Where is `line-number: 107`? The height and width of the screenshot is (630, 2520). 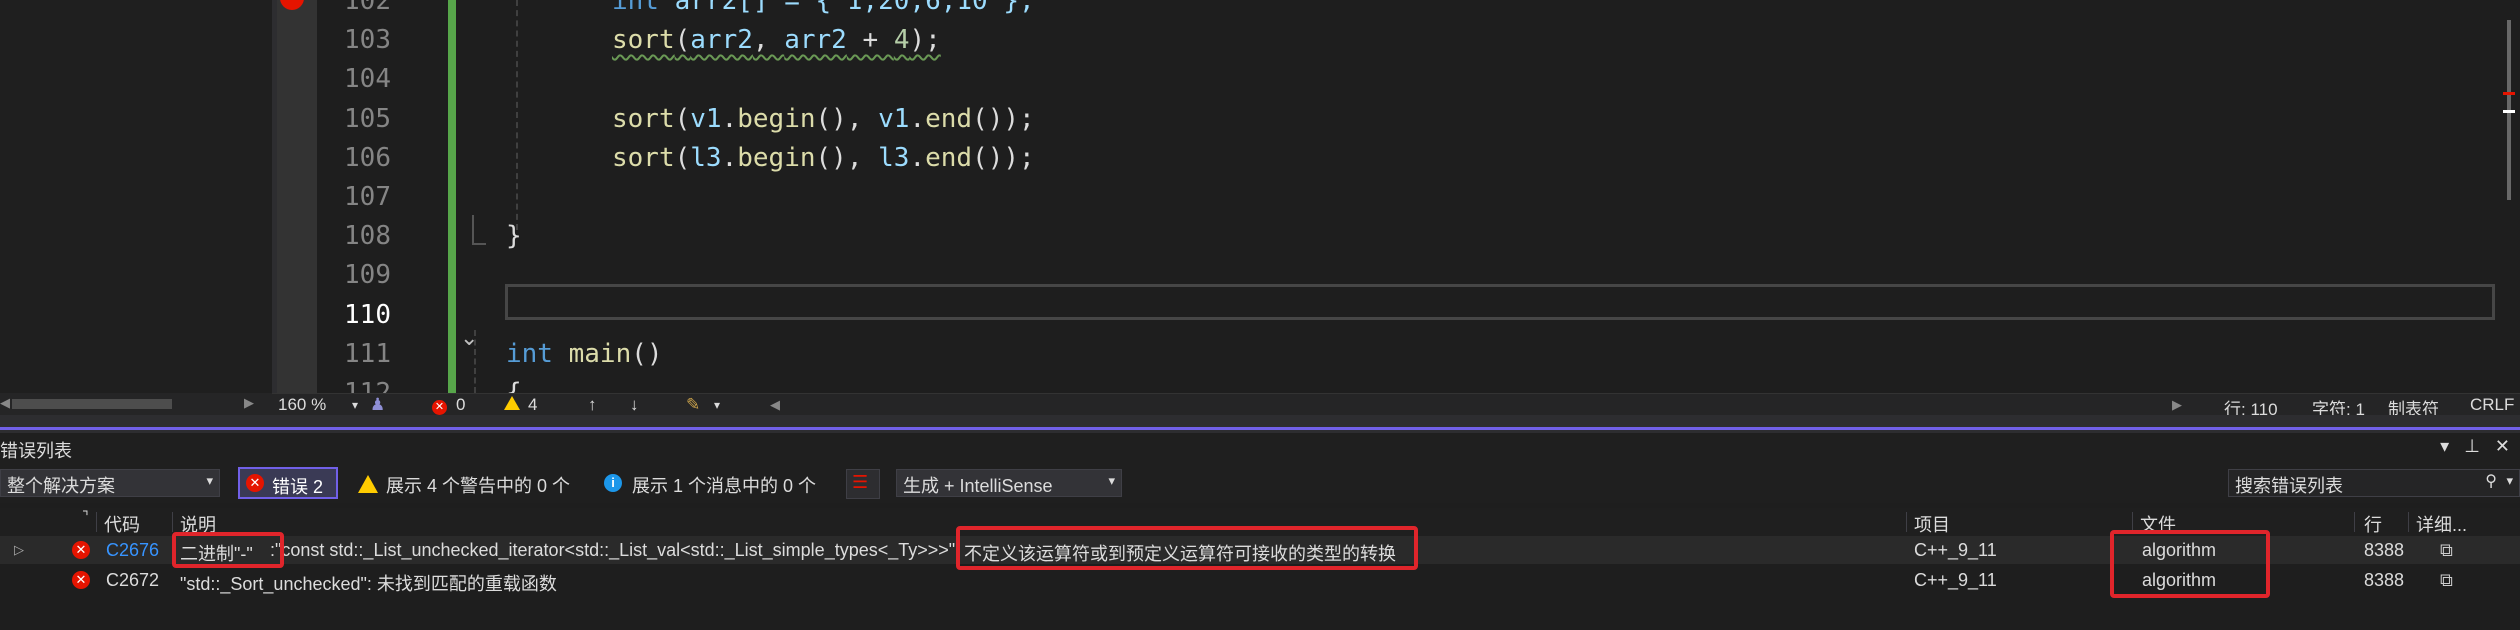 line-number: 107 is located at coordinates (367, 197).